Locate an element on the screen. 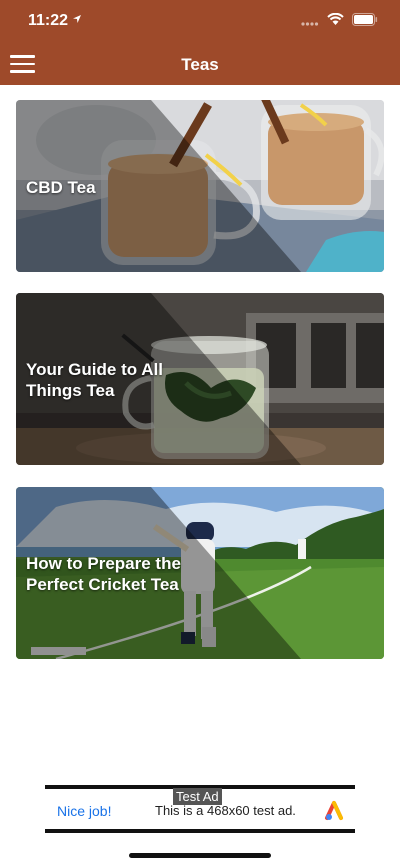 The height and width of the screenshot is (866, 400). page-title: Teas is located at coordinates (200, 64).